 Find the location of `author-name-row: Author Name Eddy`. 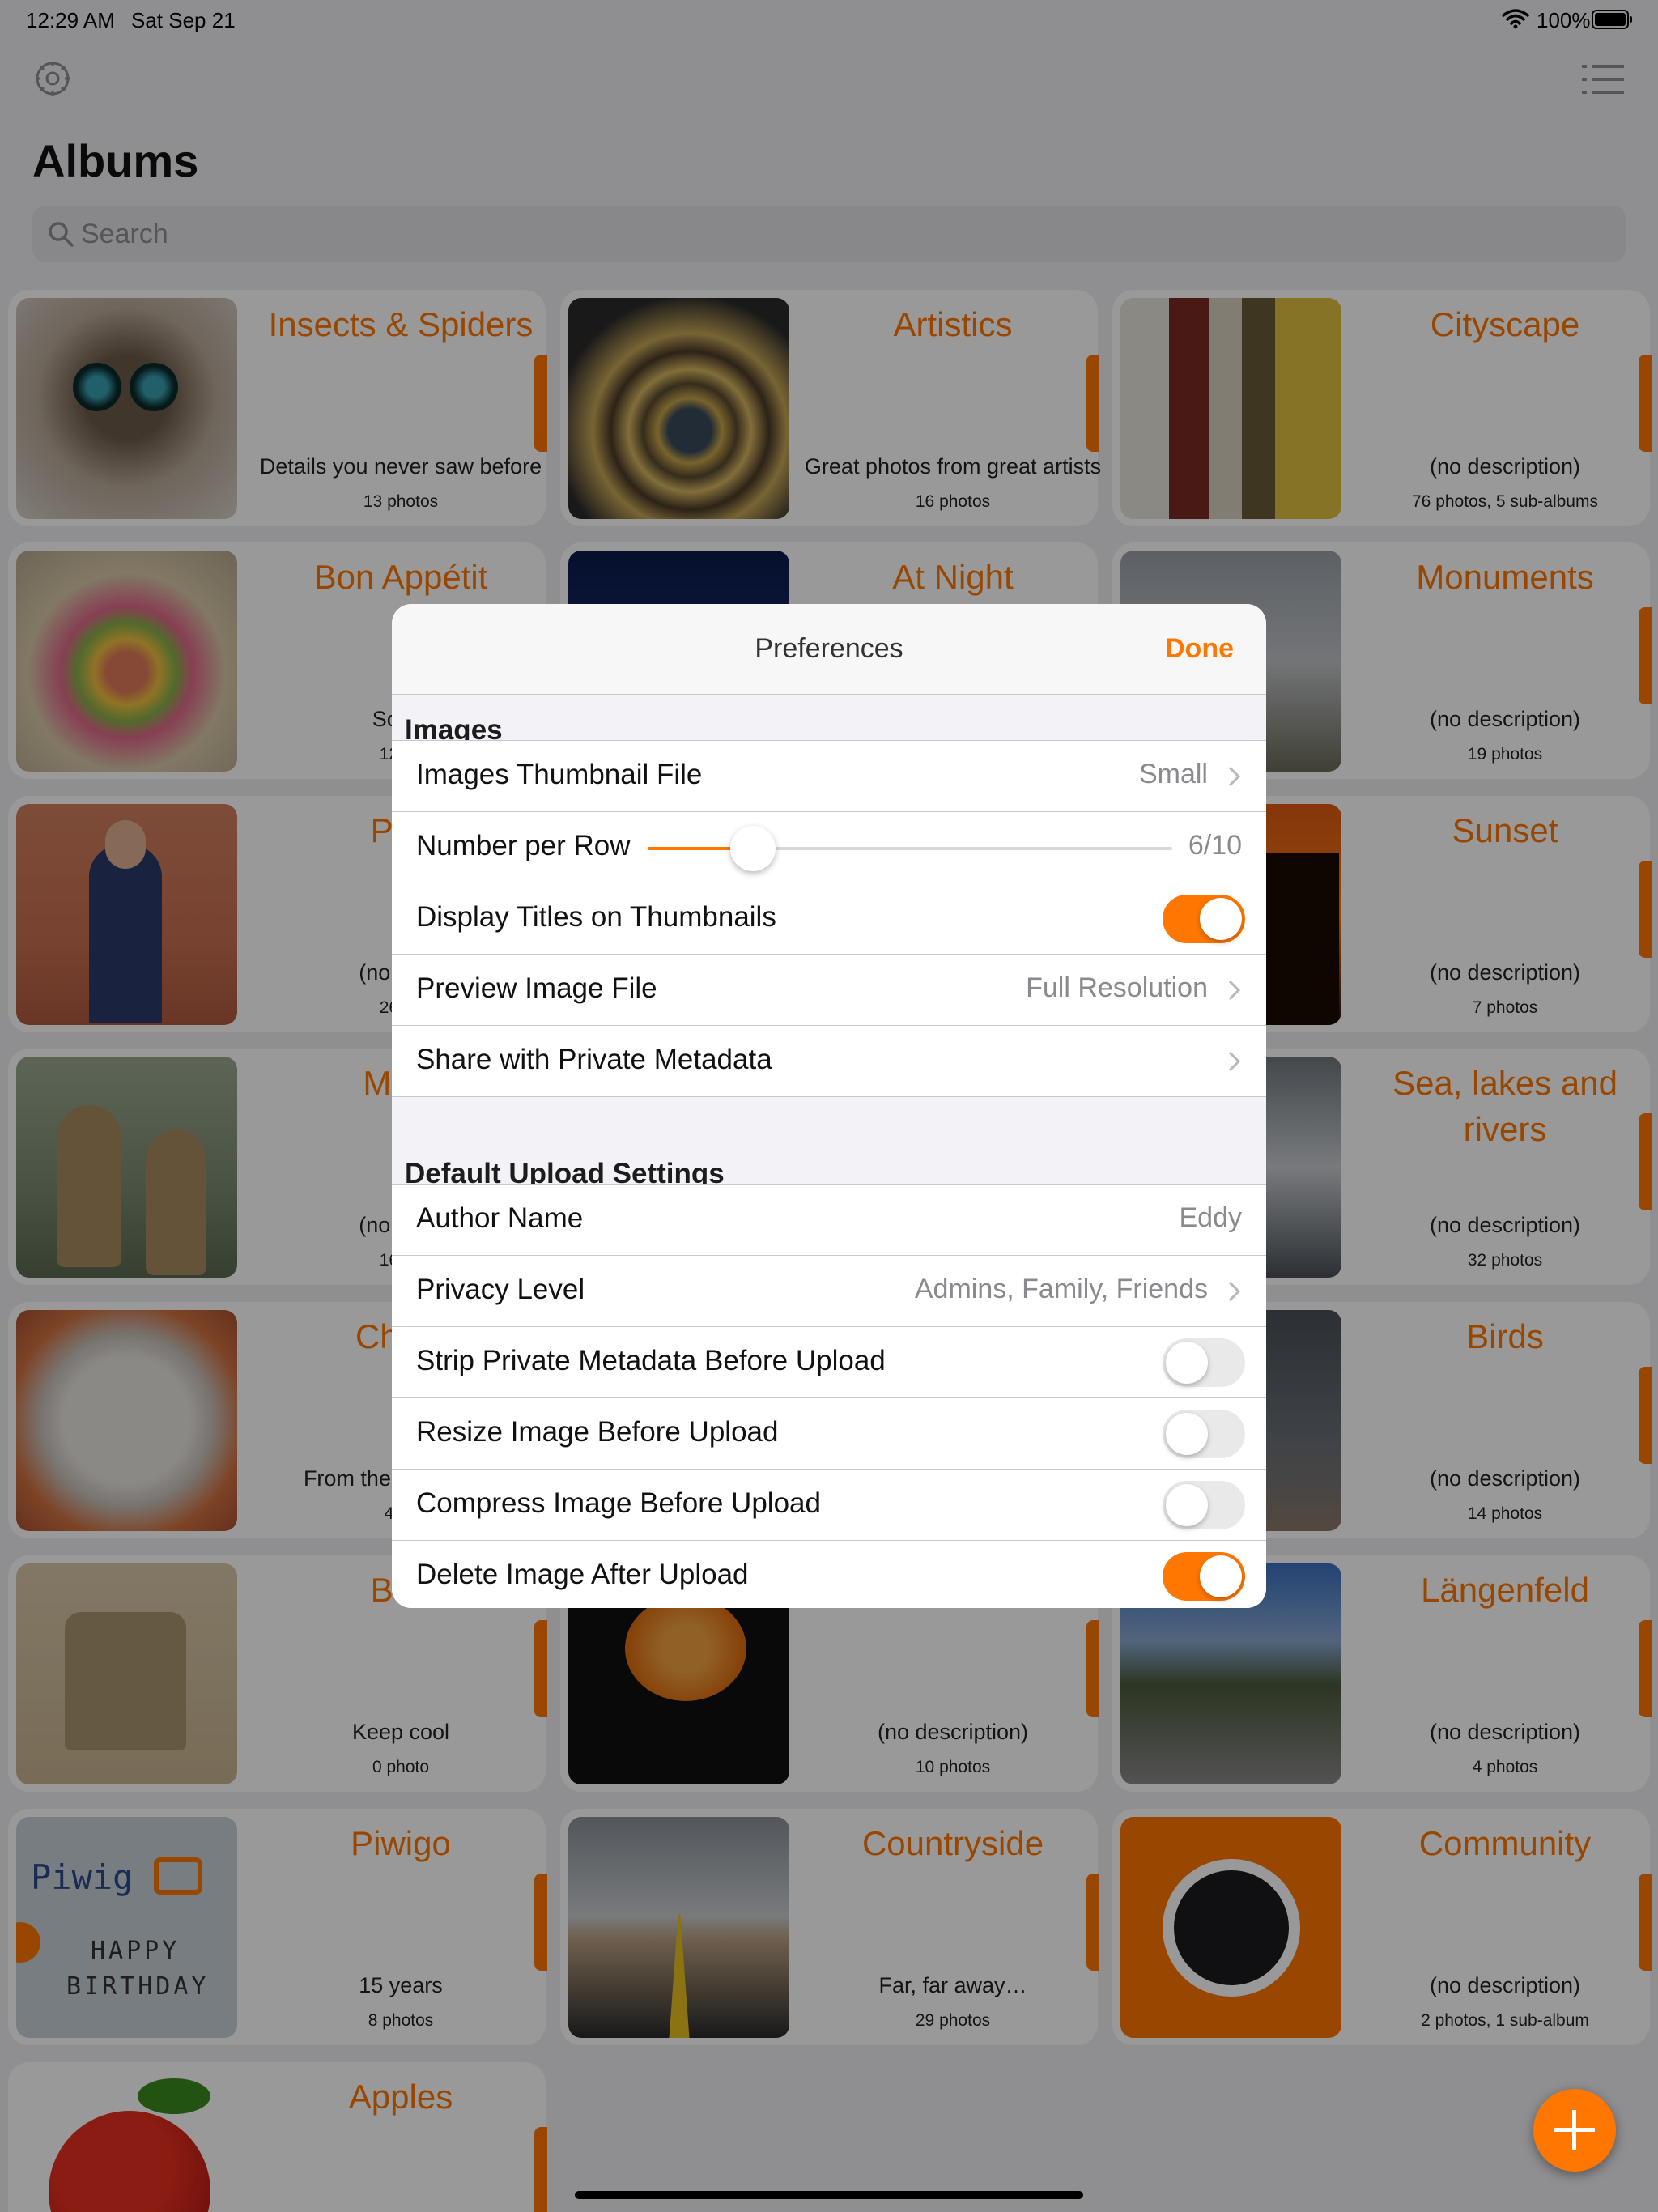

author-name-row: Author Name Eddy is located at coordinates (829, 1221).